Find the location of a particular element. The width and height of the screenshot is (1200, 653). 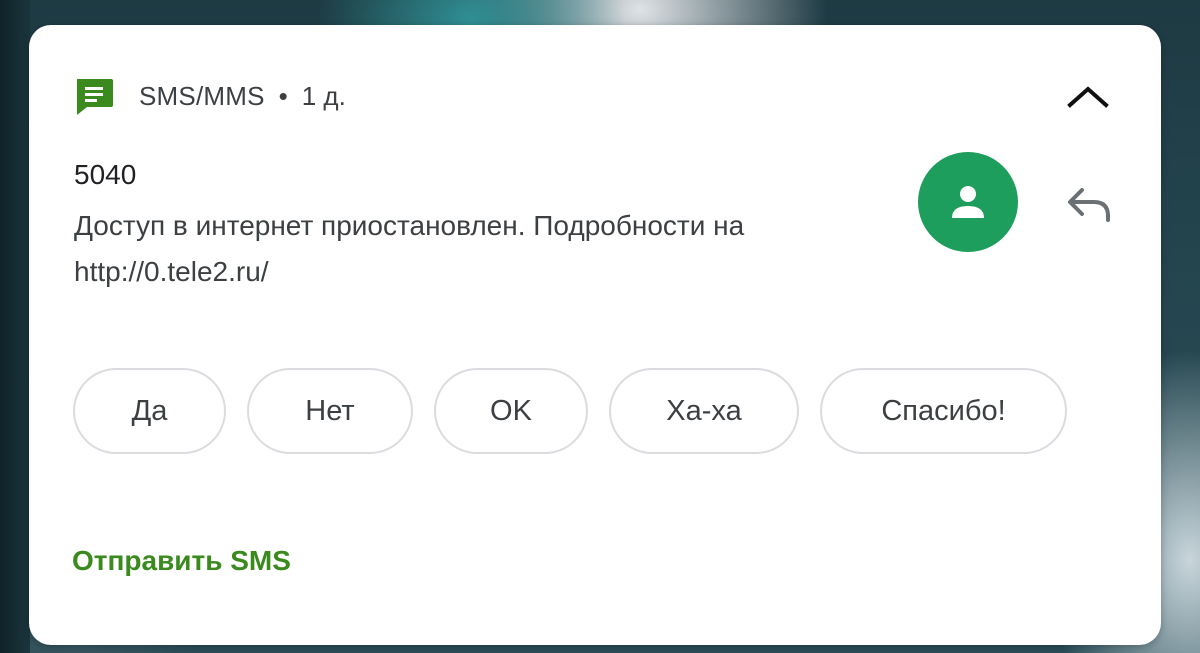

notification-timestamp: 1 д. is located at coordinates (323, 95).